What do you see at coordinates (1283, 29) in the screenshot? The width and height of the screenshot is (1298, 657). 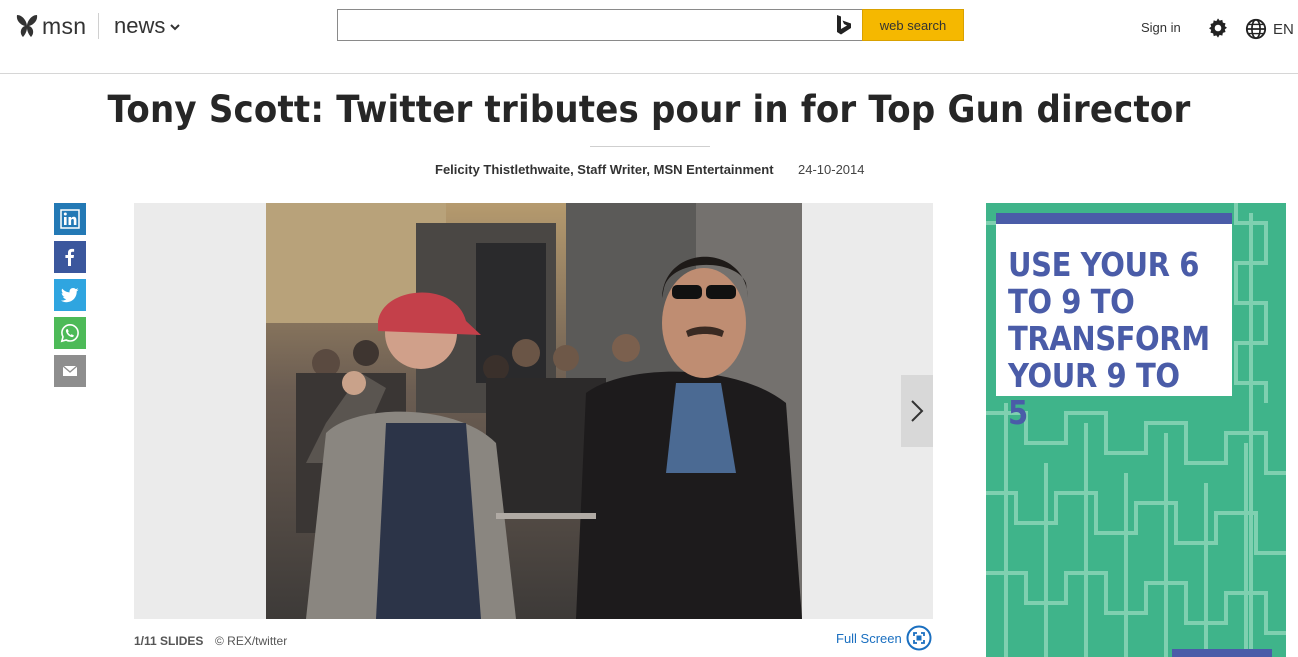 I see `language-selector: EN` at bounding box center [1283, 29].